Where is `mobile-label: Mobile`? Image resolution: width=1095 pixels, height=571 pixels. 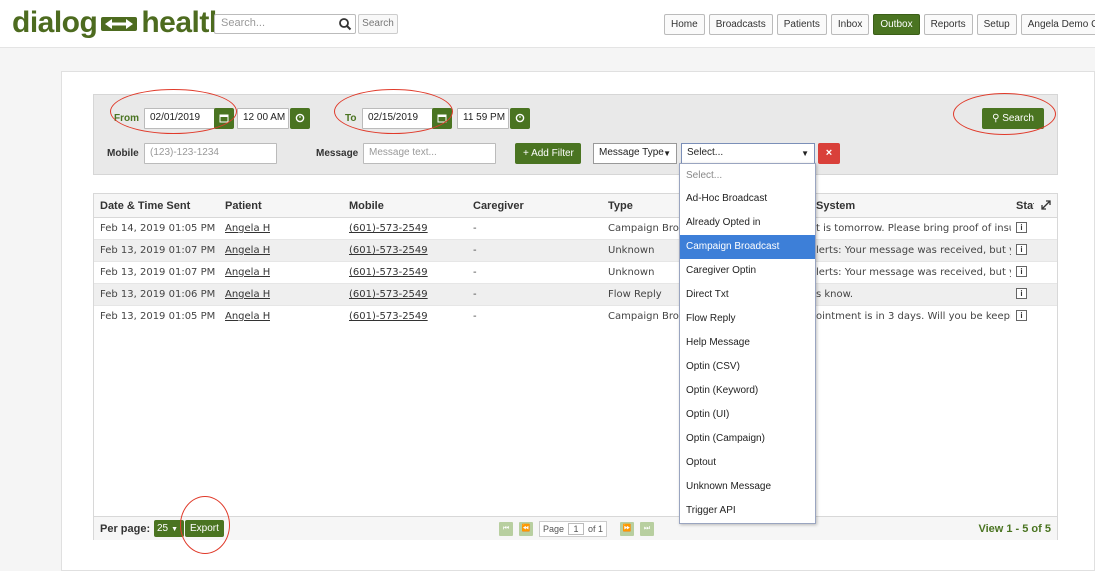 mobile-label: Mobile is located at coordinates (123, 153).